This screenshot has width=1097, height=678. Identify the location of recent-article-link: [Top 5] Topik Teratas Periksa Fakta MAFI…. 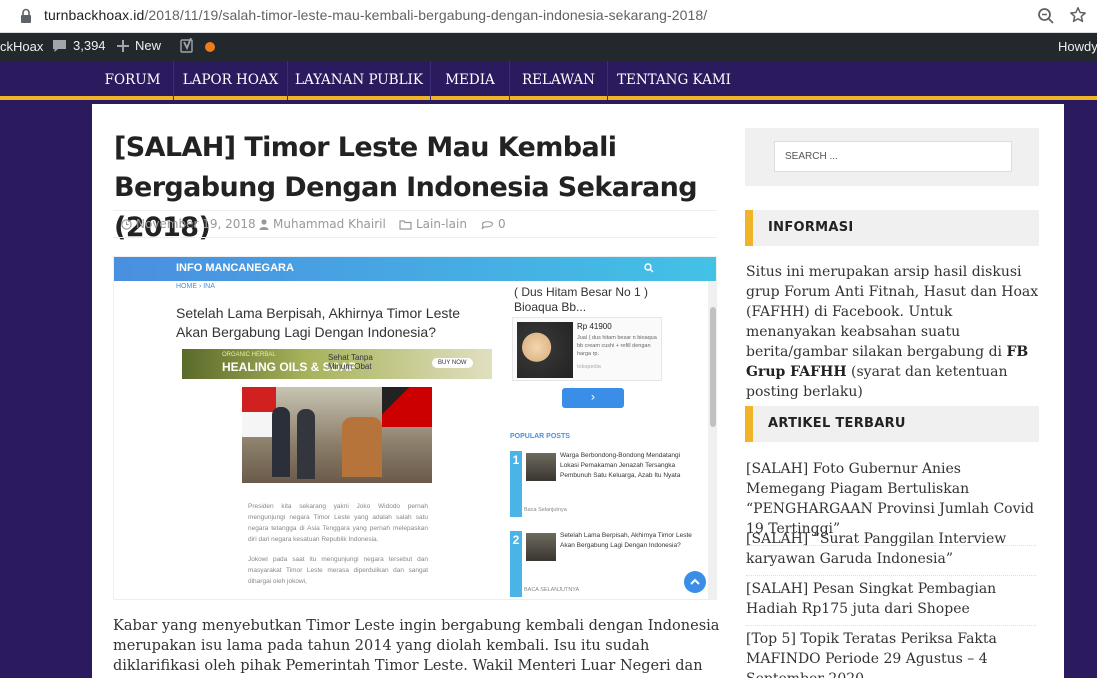
(891, 653).